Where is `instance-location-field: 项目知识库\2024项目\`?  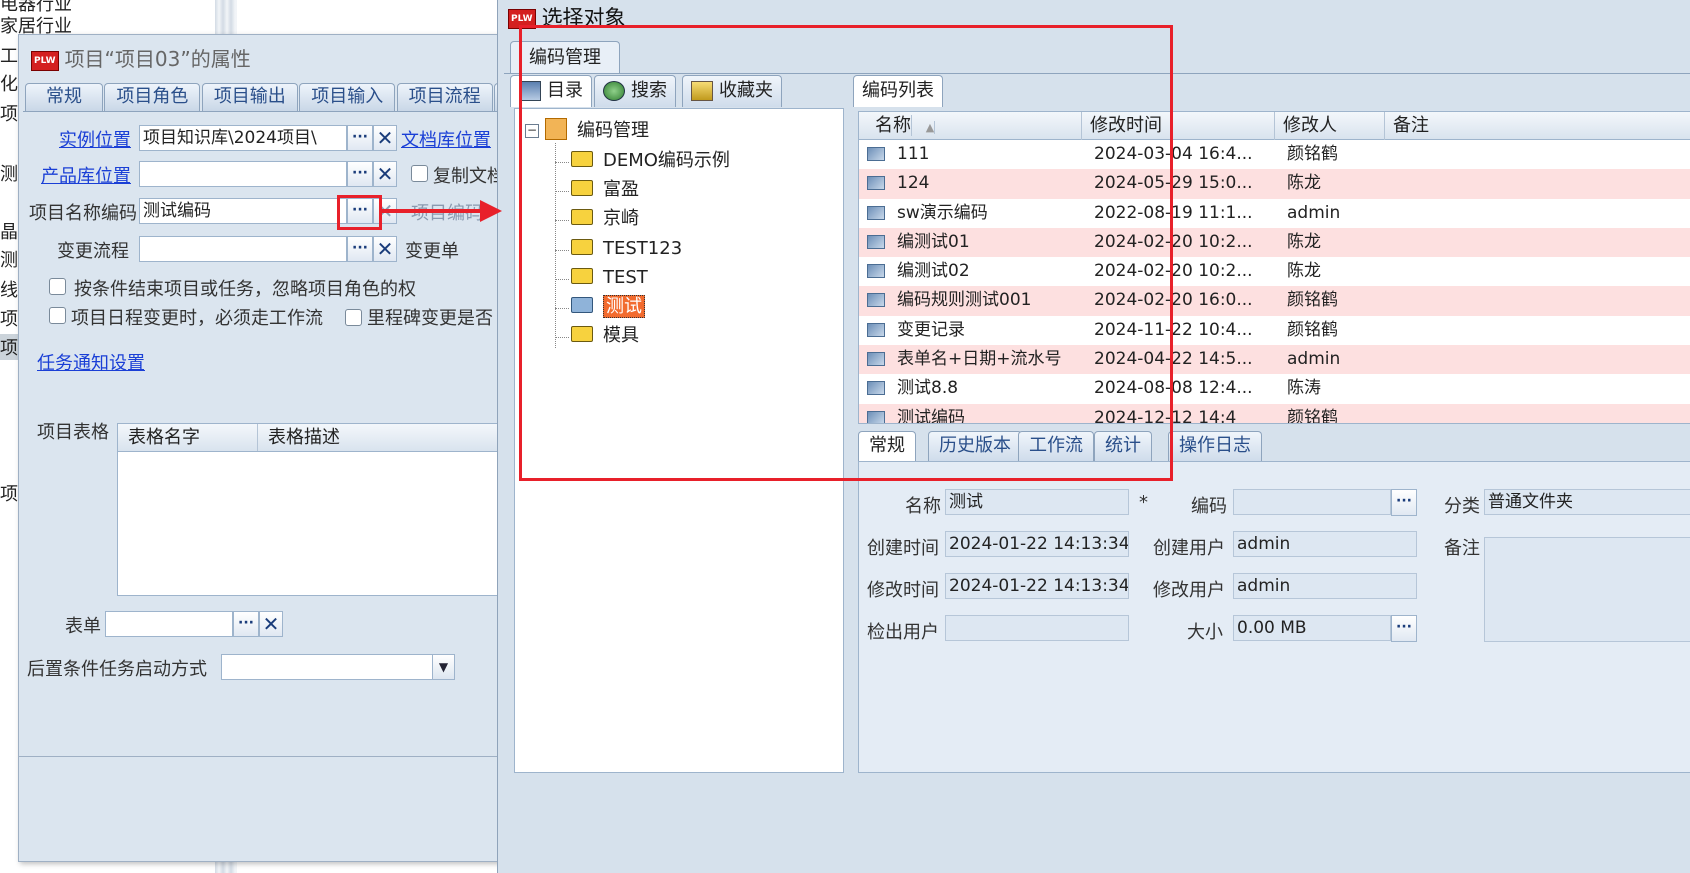
instance-location-field: 项目知识库\2024项目\ is located at coordinates (243, 138).